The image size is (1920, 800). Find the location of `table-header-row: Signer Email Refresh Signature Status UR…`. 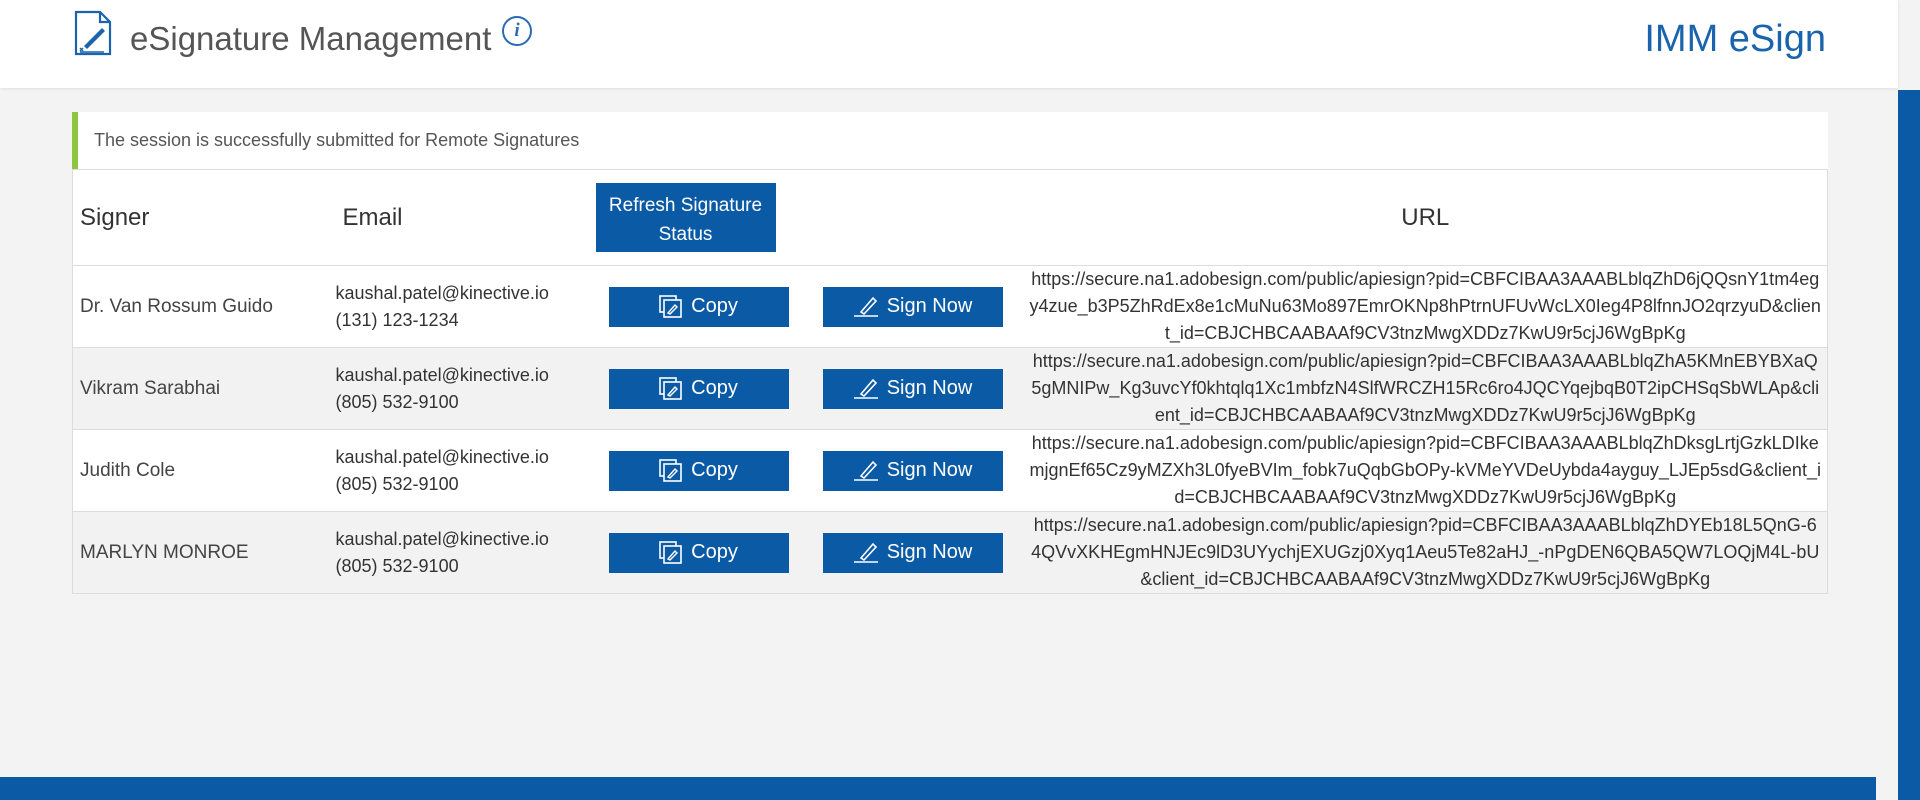

table-header-row: Signer Email Refresh Signature Status UR… is located at coordinates (950, 217).